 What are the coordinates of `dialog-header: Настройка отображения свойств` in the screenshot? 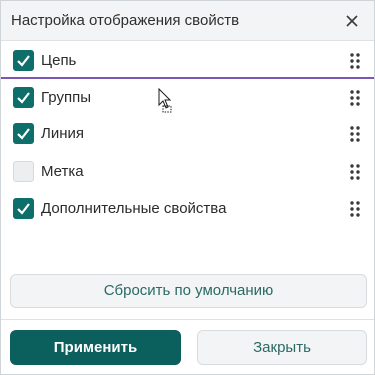 It's located at (187, 21).